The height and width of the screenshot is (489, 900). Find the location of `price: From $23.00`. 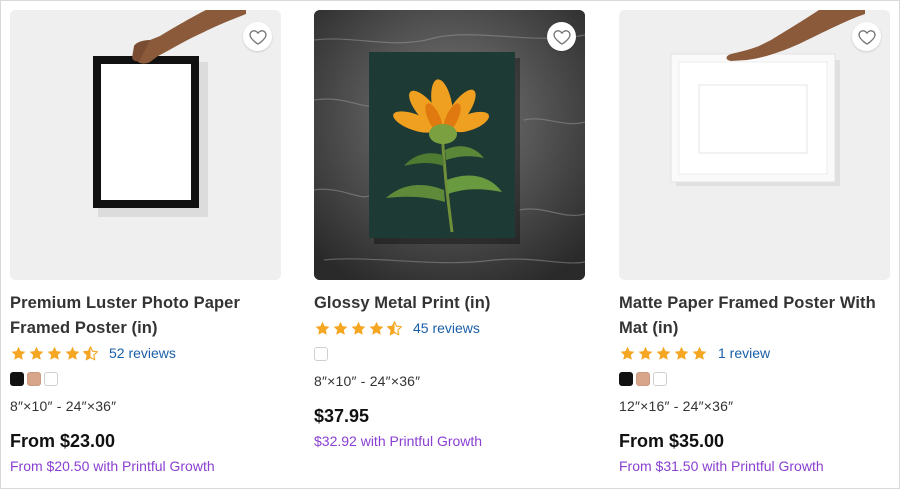

price: From $23.00 is located at coordinates (63, 441).